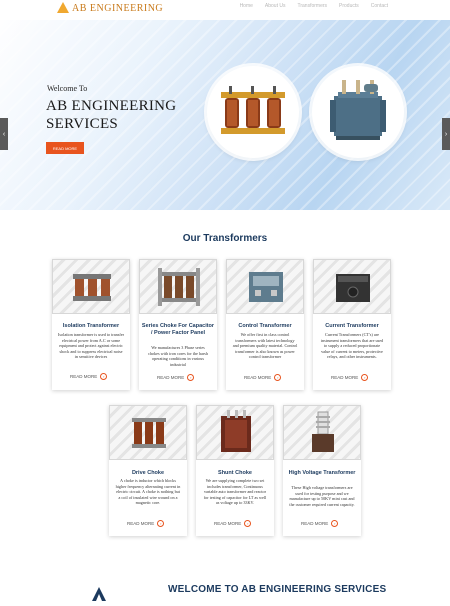  I want to click on bottom-logo-icon, so click(99, 593).